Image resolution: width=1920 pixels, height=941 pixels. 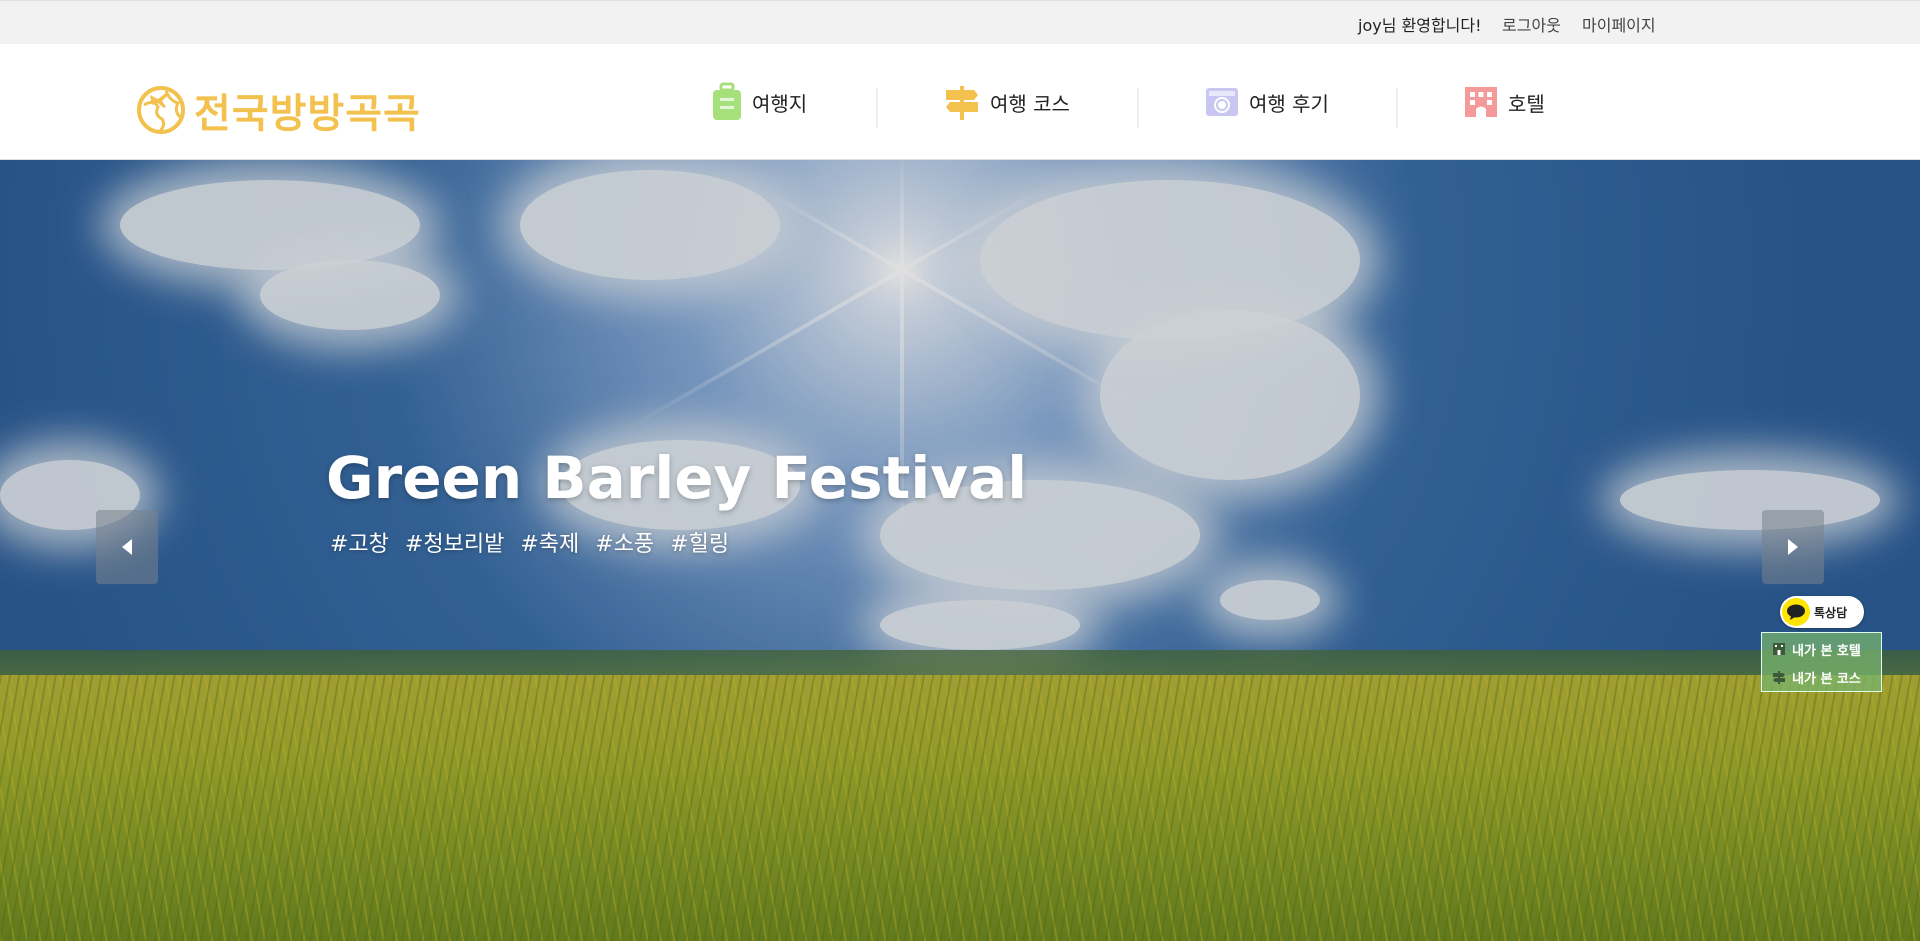 What do you see at coordinates (1504, 102) in the screenshot?
I see `nav-item-hotels: 호텔` at bounding box center [1504, 102].